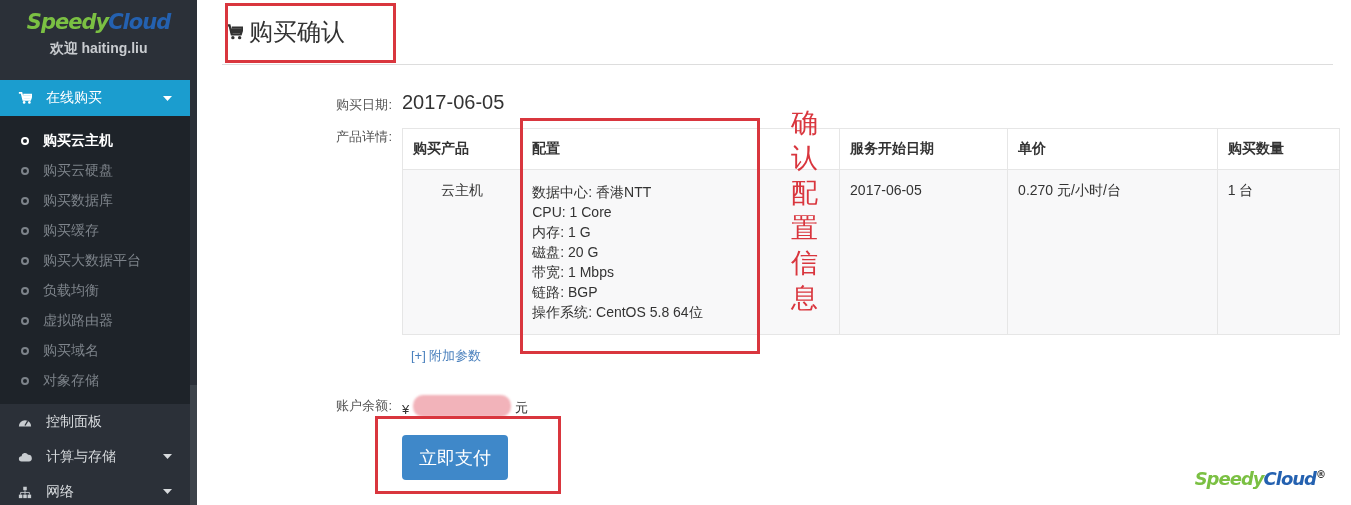  Describe the element at coordinates (363, 137) in the screenshot. I see `field-label: 产品详情:` at that location.